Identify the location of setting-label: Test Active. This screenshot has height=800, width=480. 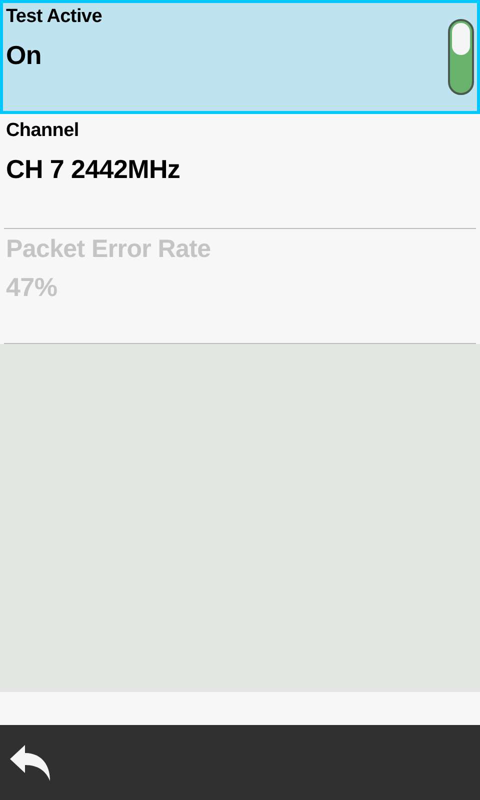
(54, 17).